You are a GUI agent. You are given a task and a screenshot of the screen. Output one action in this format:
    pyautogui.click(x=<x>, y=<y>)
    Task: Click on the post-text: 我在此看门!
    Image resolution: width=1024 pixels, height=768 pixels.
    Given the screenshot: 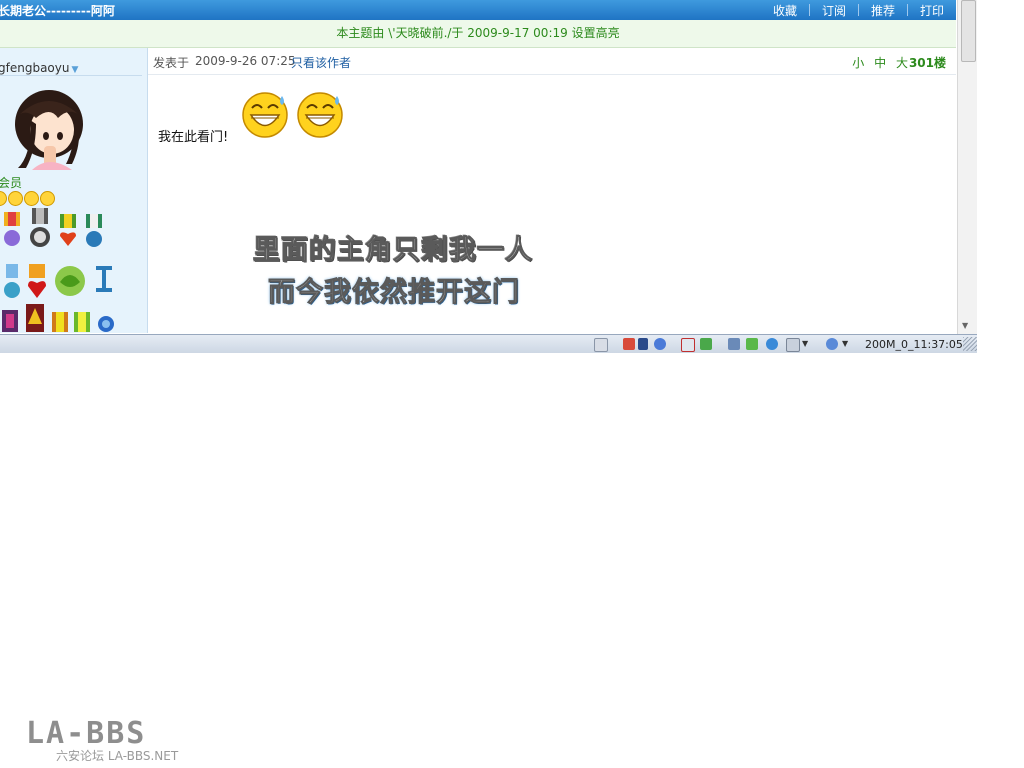 What is the action you would take?
    pyautogui.click(x=193, y=137)
    